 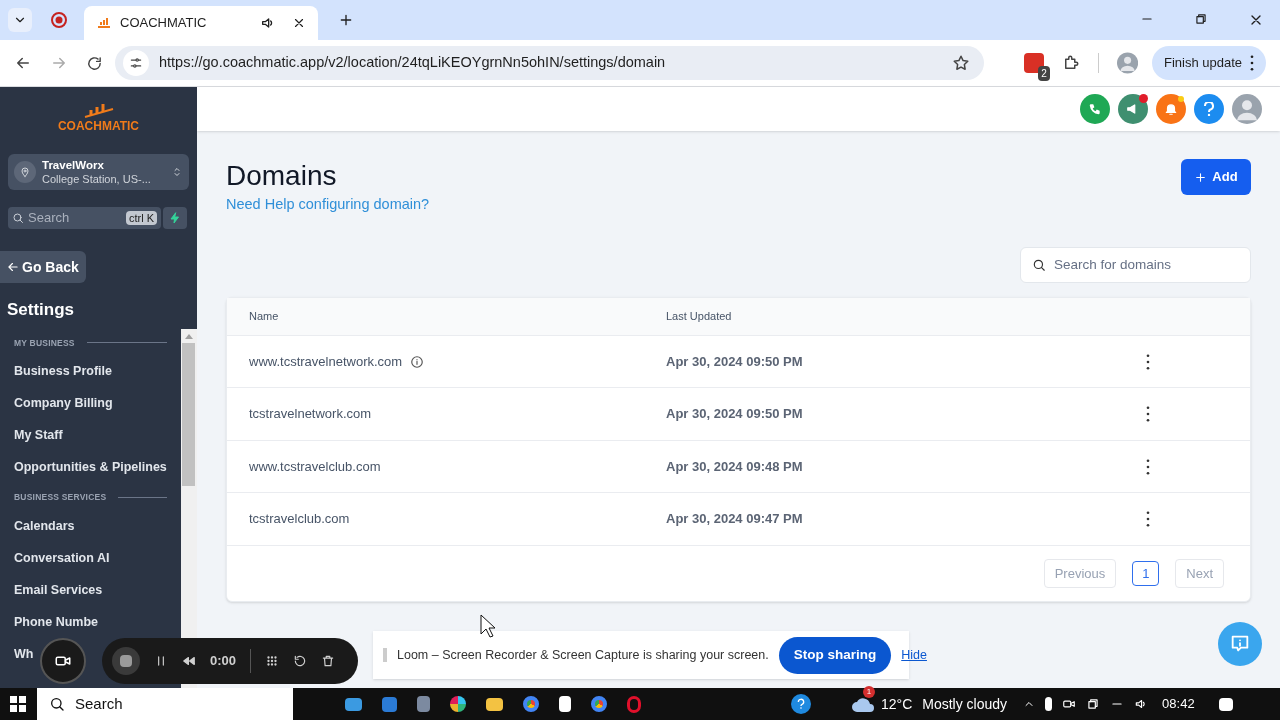 What do you see at coordinates (201, 23) in the screenshot?
I see `browser-tab: COACHMATIC` at bounding box center [201, 23].